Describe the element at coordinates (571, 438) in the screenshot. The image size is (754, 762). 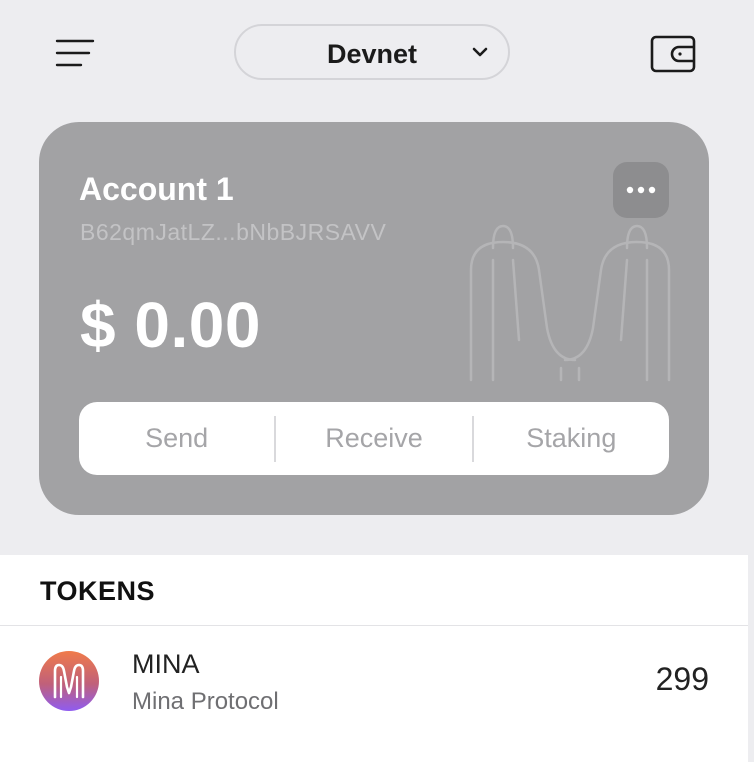
I see `staking-button: Staking` at that location.